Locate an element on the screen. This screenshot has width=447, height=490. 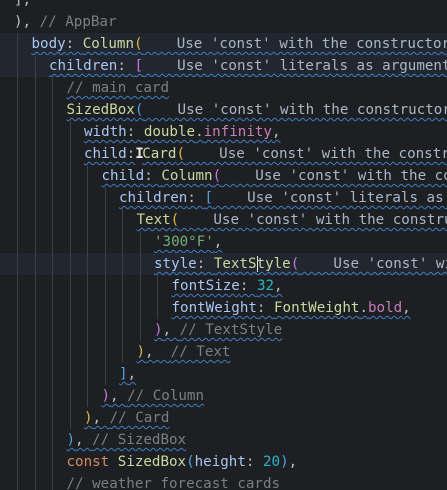
code-token: // AppBar is located at coordinates (78, 22).